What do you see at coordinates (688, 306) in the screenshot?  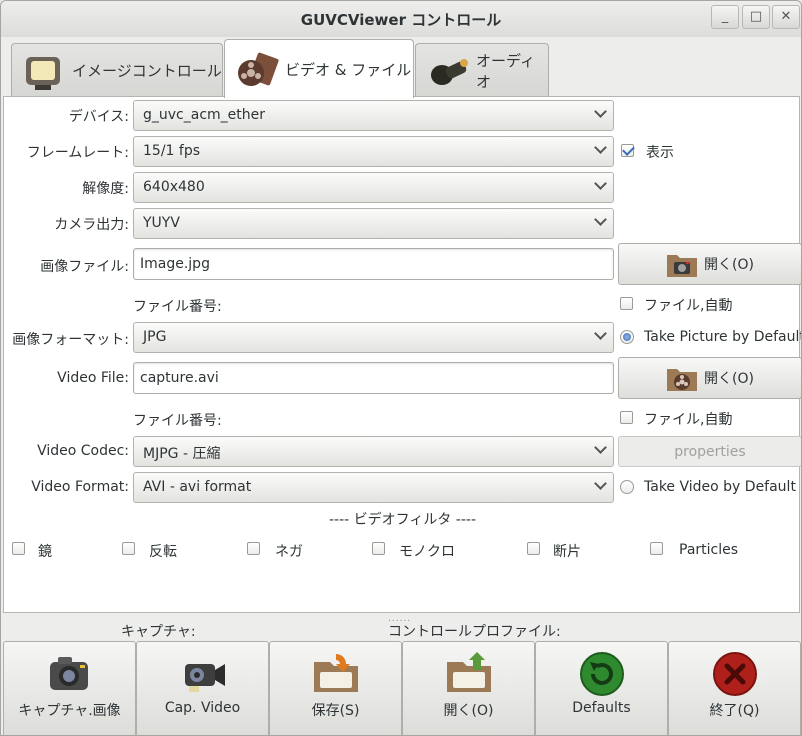 I see `image-file-auto-label: ファイル,自動` at bounding box center [688, 306].